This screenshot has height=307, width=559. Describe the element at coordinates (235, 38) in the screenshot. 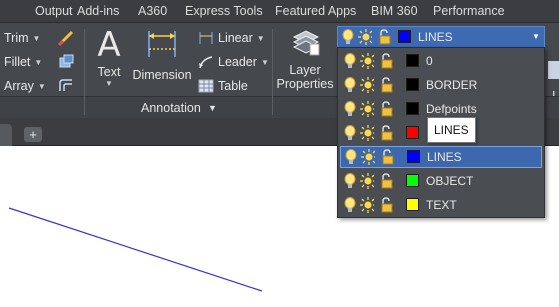

I see `linear-label: Linear` at that location.